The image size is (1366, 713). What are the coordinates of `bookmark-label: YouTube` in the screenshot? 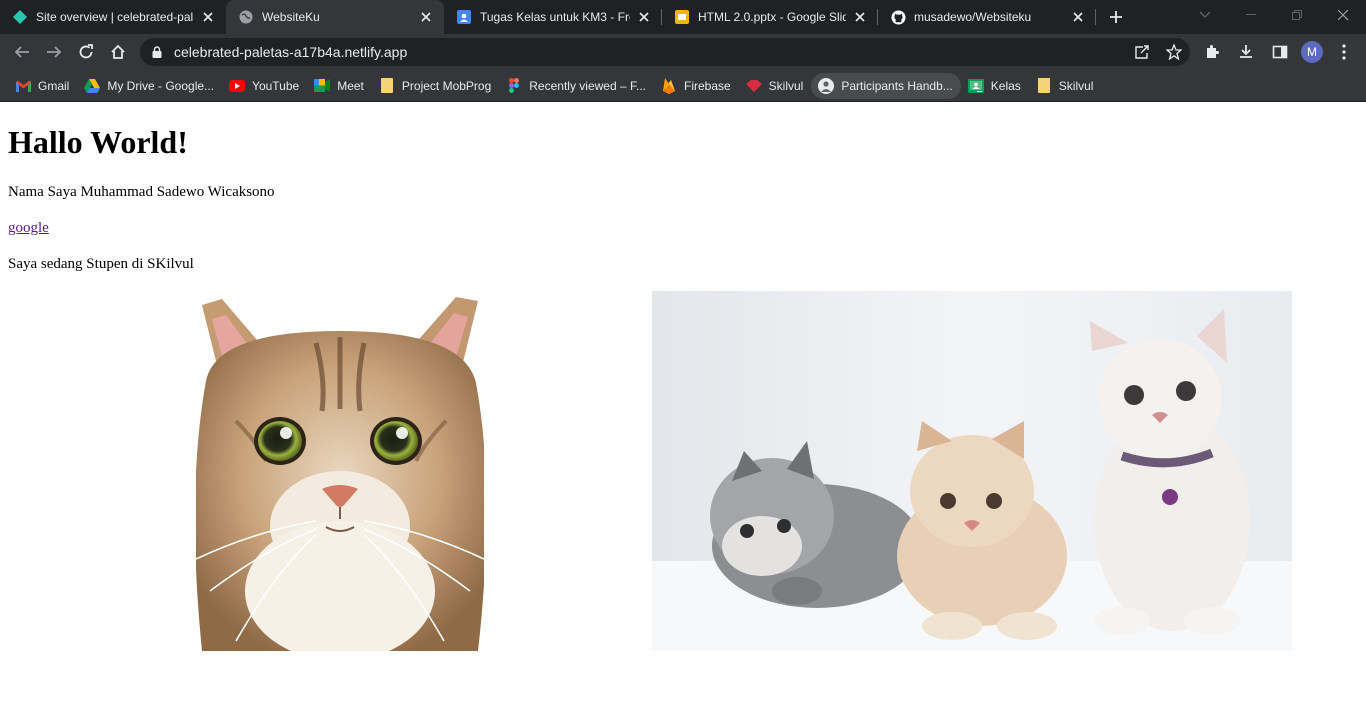 It's located at (276, 85).